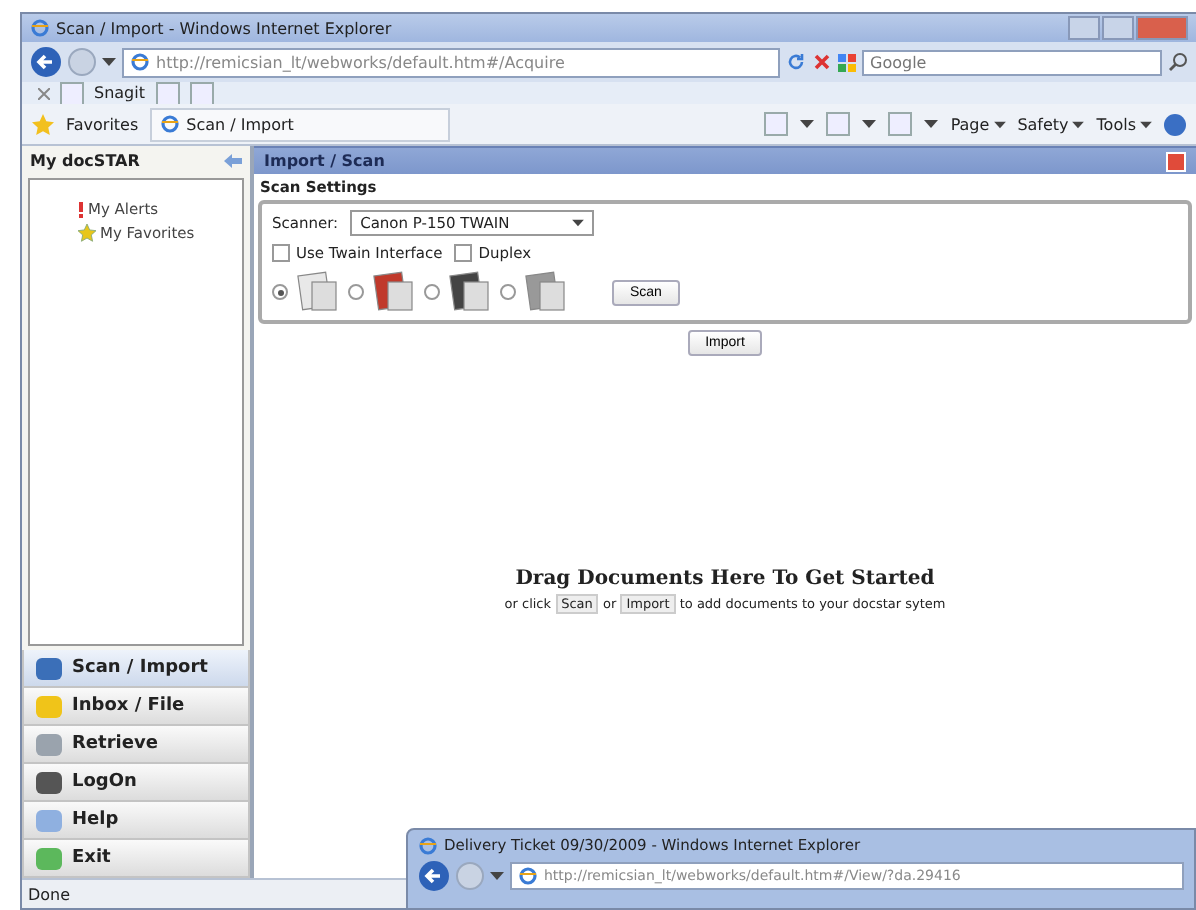 The width and height of the screenshot is (1196, 910). I want to click on search-engine-icon, so click(847, 62).